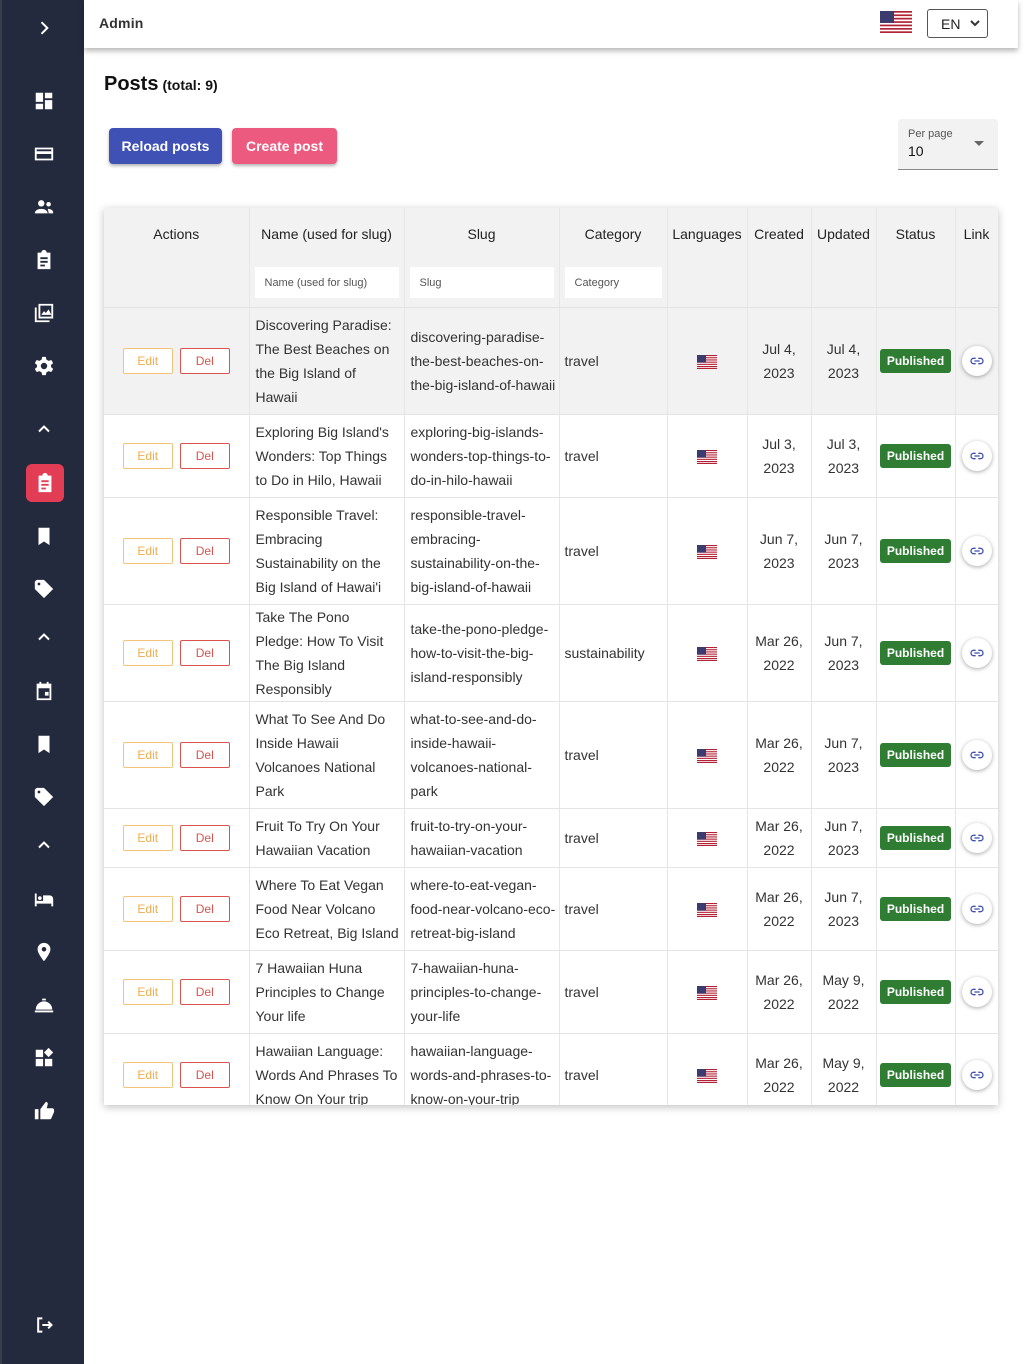 Image resolution: width=1026 pixels, height=1364 pixels. Describe the element at coordinates (45, 483) in the screenshot. I see `posts-icon` at that location.